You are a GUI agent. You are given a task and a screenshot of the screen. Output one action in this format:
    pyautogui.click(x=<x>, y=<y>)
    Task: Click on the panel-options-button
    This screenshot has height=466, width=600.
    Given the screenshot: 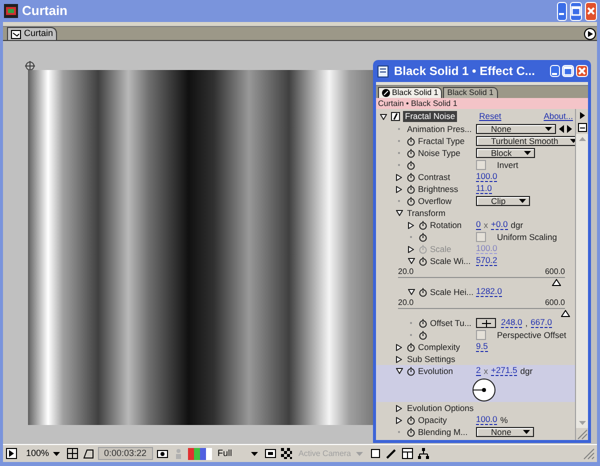 What is the action you would take?
    pyautogui.click(x=582, y=127)
    